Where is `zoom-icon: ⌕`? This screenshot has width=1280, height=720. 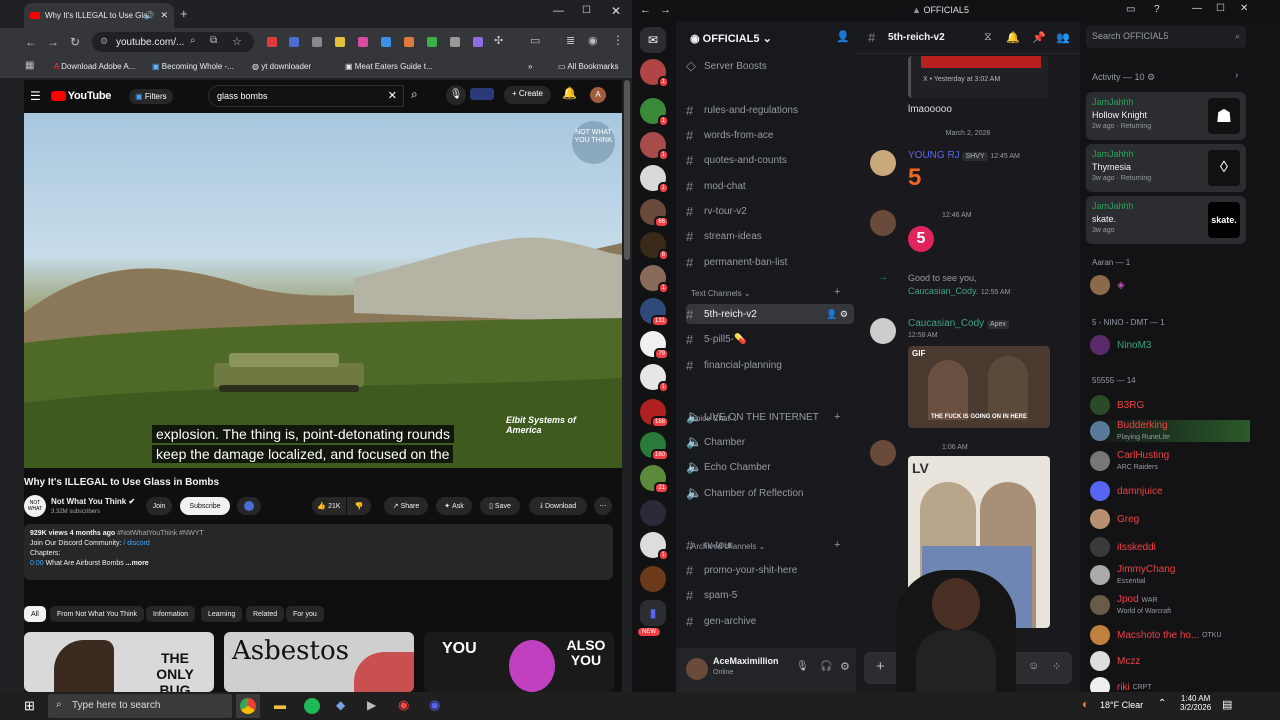 zoom-icon: ⌕ is located at coordinates (193, 40).